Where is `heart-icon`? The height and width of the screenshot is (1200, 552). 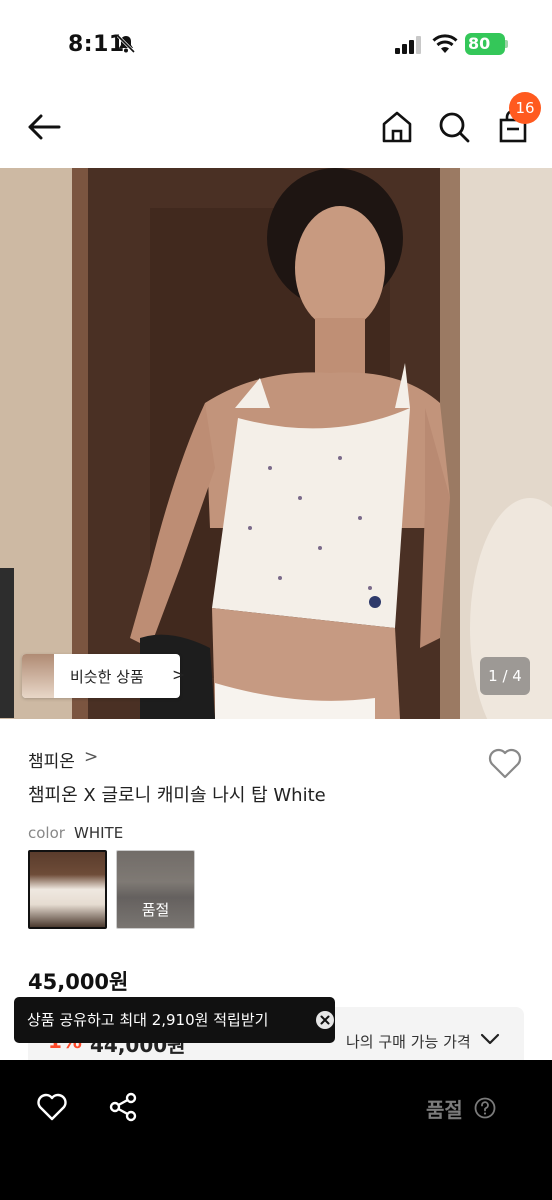
heart-icon is located at coordinates (505, 763).